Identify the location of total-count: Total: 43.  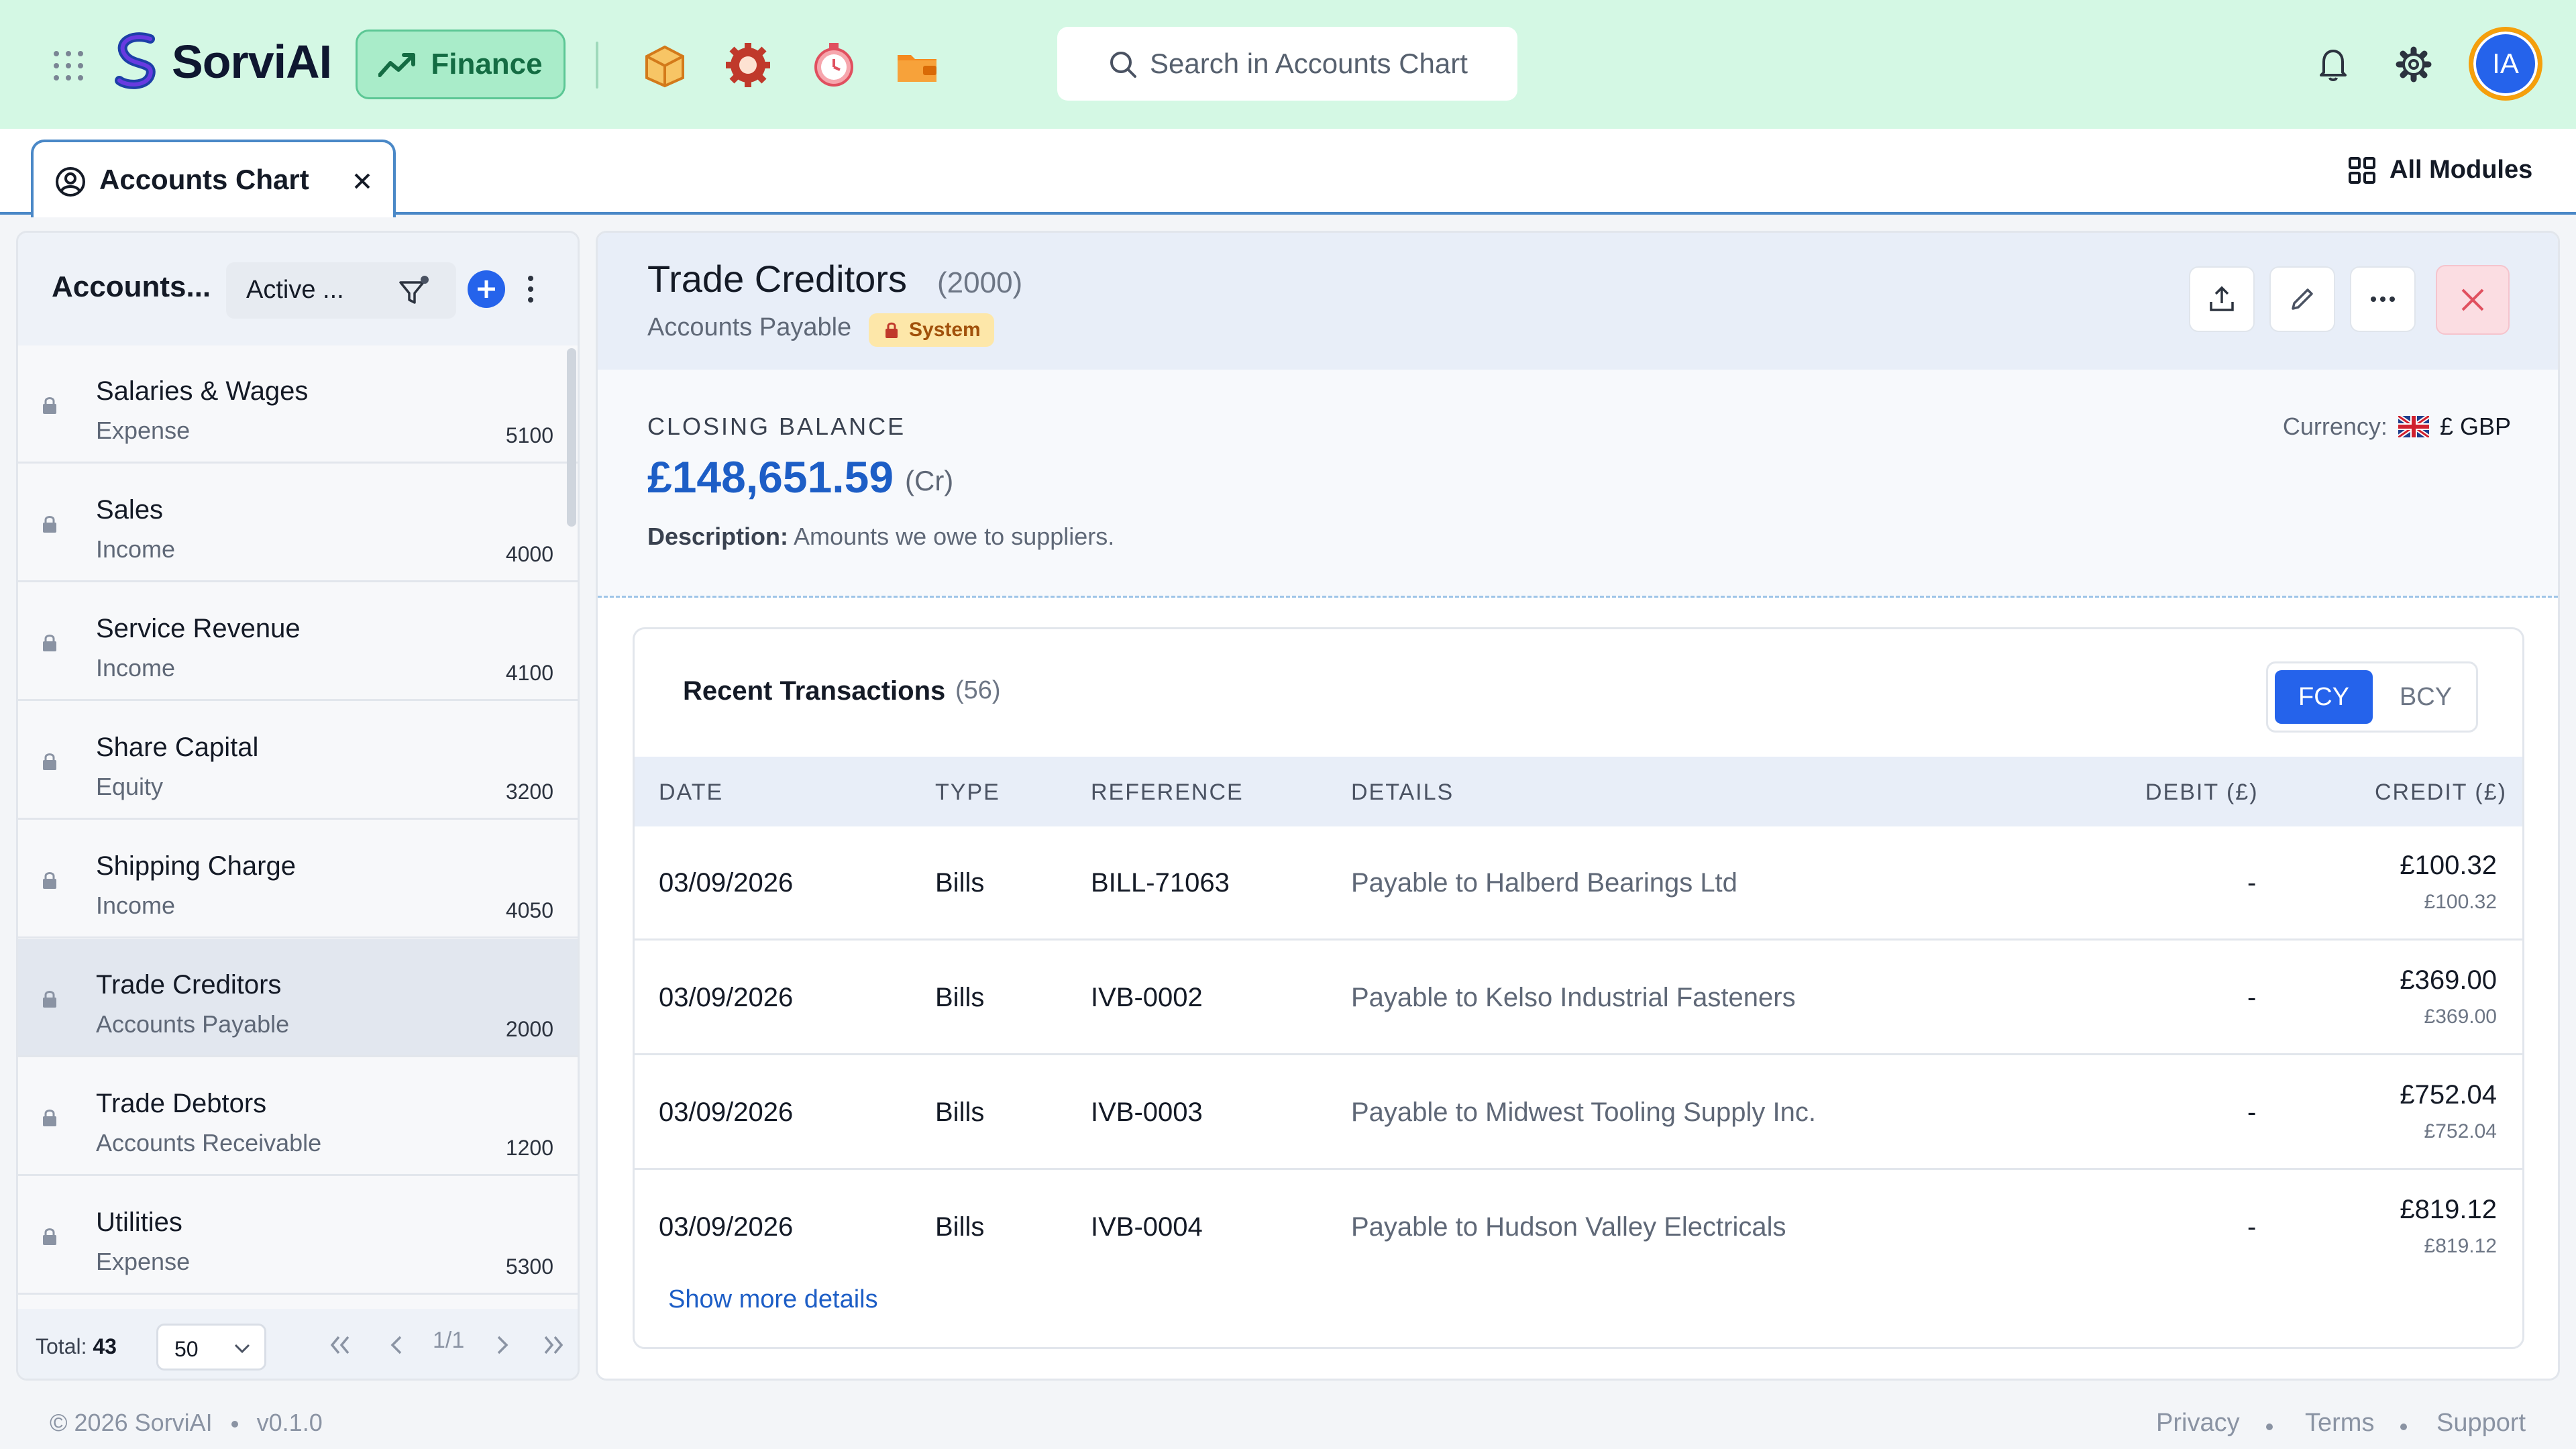
(76, 1346).